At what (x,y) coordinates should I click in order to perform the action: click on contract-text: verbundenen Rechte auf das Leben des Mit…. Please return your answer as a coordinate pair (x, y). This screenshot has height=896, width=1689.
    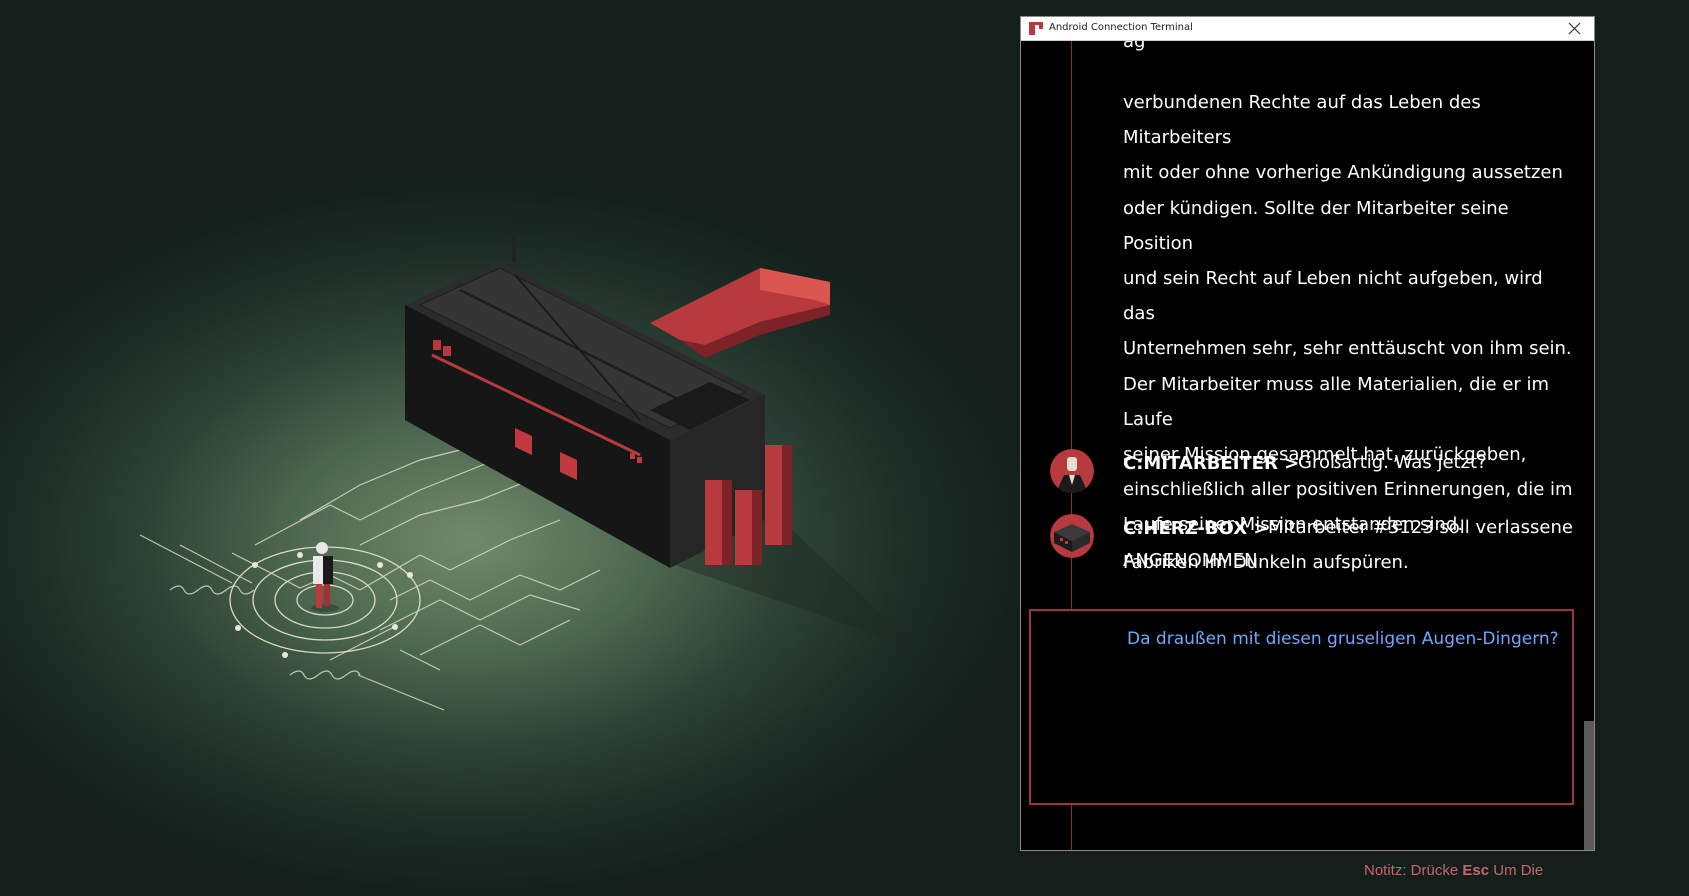
    Looking at the image, I should click on (1348, 331).